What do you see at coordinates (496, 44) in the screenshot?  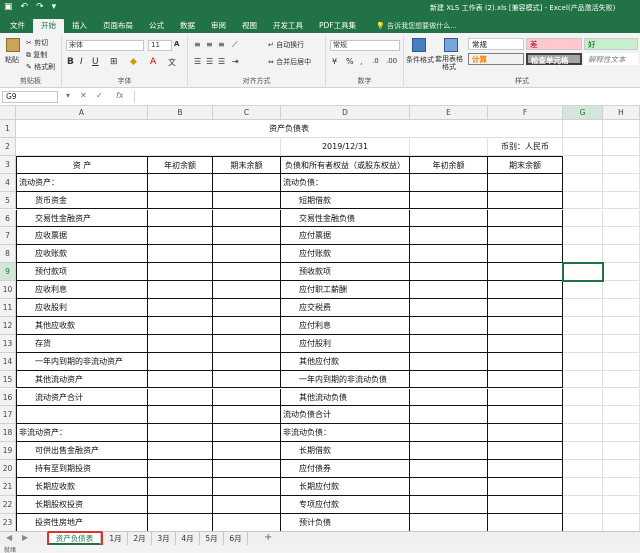 I see `style-normal: 常规` at bounding box center [496, 44].